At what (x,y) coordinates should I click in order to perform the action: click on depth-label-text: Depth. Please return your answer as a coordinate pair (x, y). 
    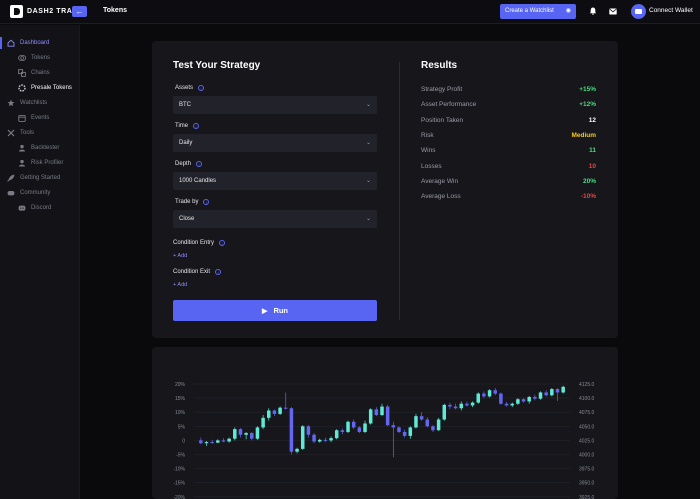
    Looking at the image, I should click on (183, 164).